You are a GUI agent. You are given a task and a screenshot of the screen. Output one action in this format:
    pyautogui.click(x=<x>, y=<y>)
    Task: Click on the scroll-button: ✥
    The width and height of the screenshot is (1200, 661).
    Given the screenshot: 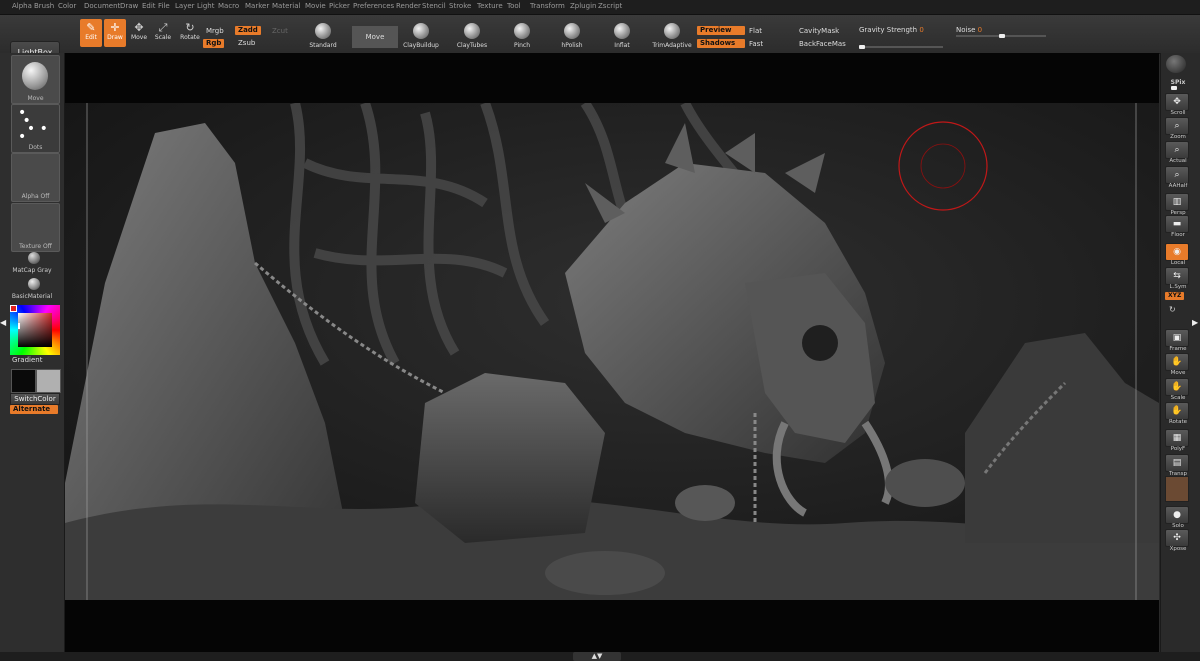 What is the action you would take?
    pyautogui.click(x=1177, y=102)
    